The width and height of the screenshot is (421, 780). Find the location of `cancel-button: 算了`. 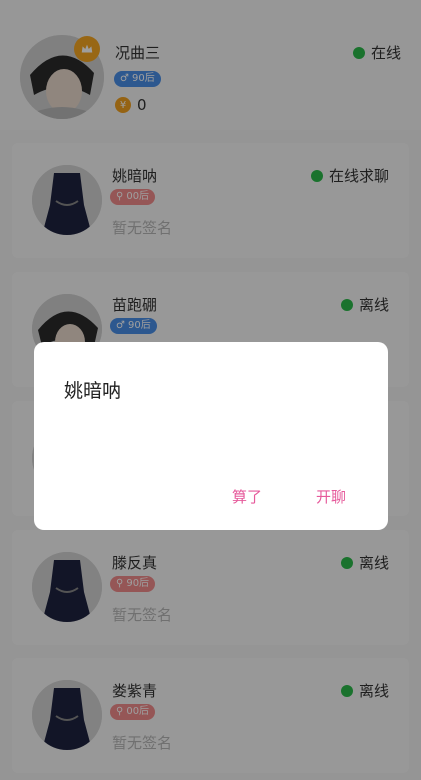

cancel-button: 算了 is located at coordinates (247, 496).